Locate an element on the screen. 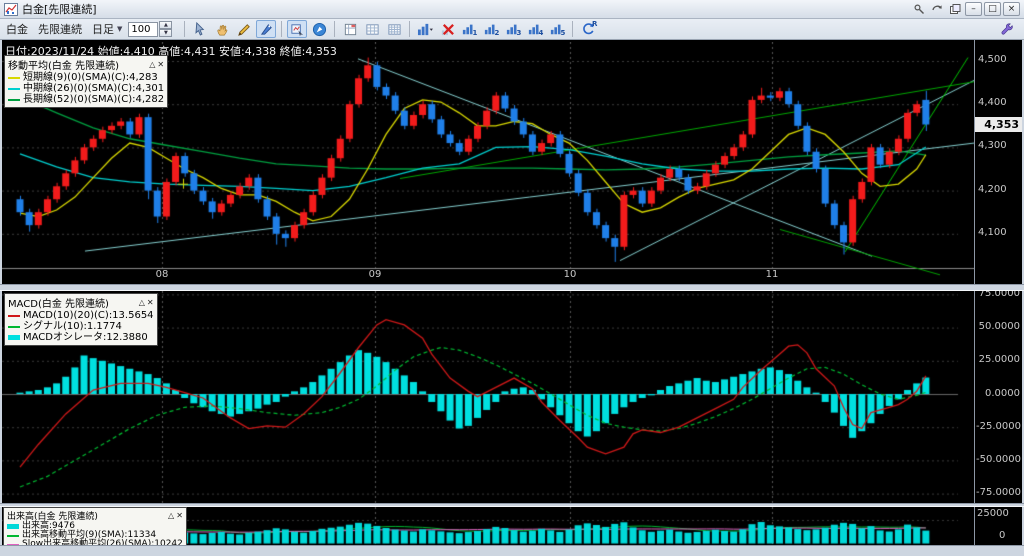 The width and height of the screenshot is (1024, 556). chevron-down-icon: ▼ is located at coordinates (120, 29).